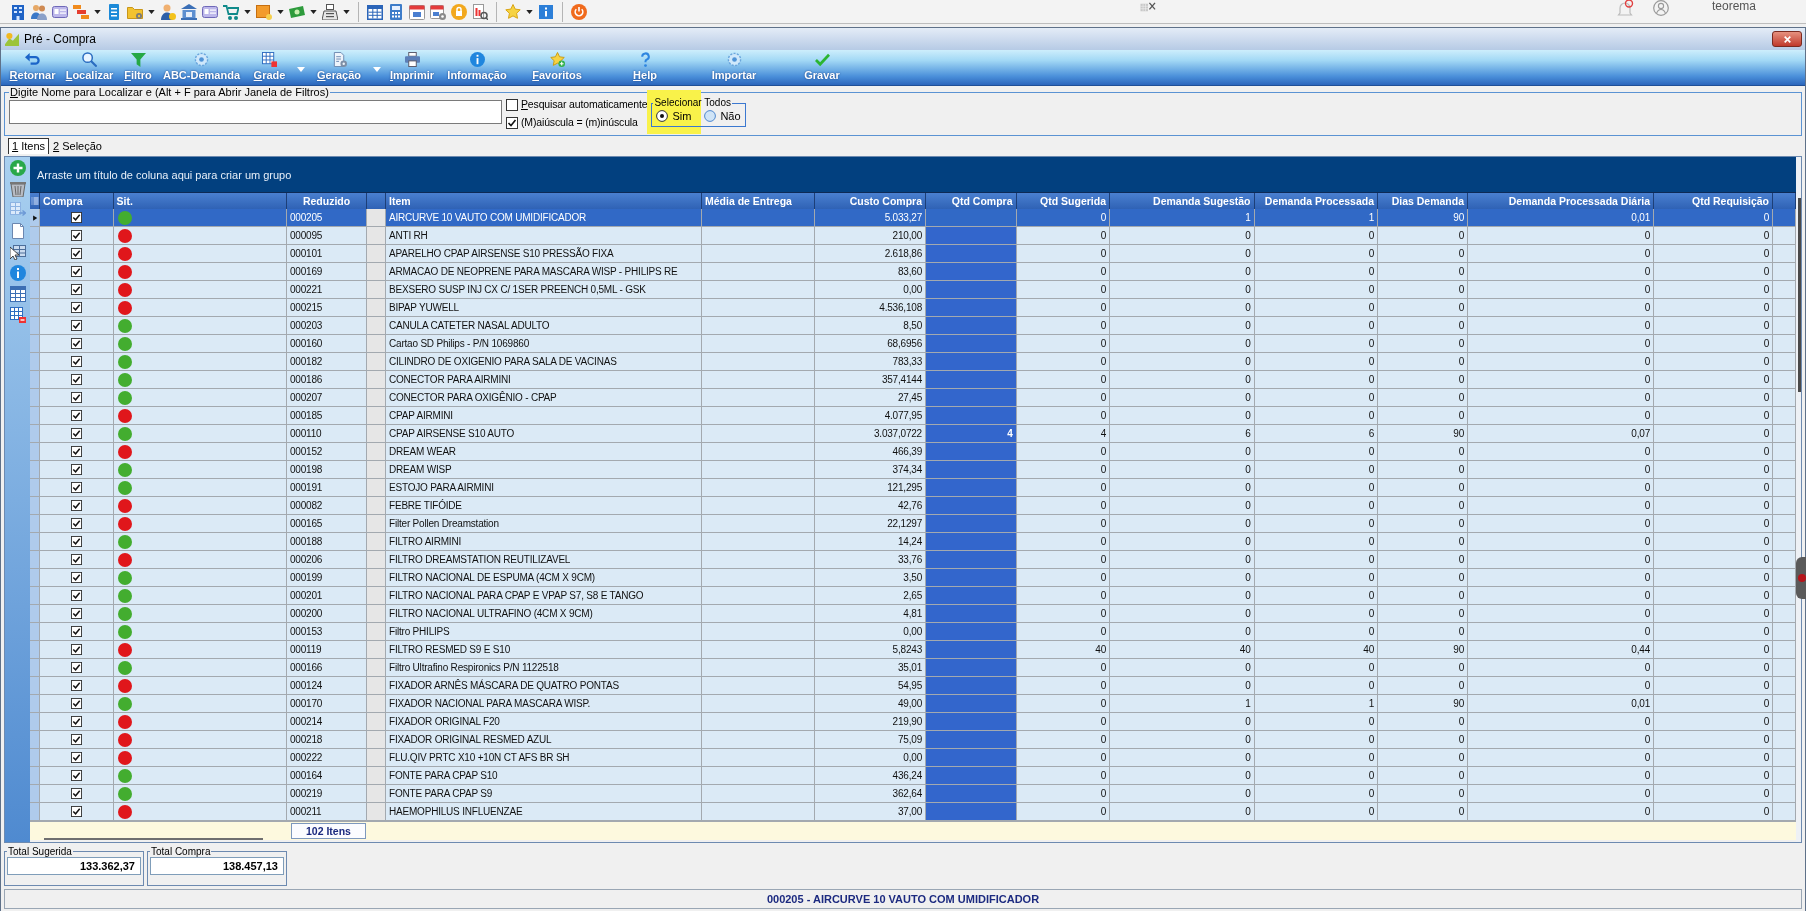  I want to click on table-row: 000110 CPAP AIRSENSE S10 AUTO 3.037,0722 4 4 6 6 90 0,07 0, so click(913, 434).